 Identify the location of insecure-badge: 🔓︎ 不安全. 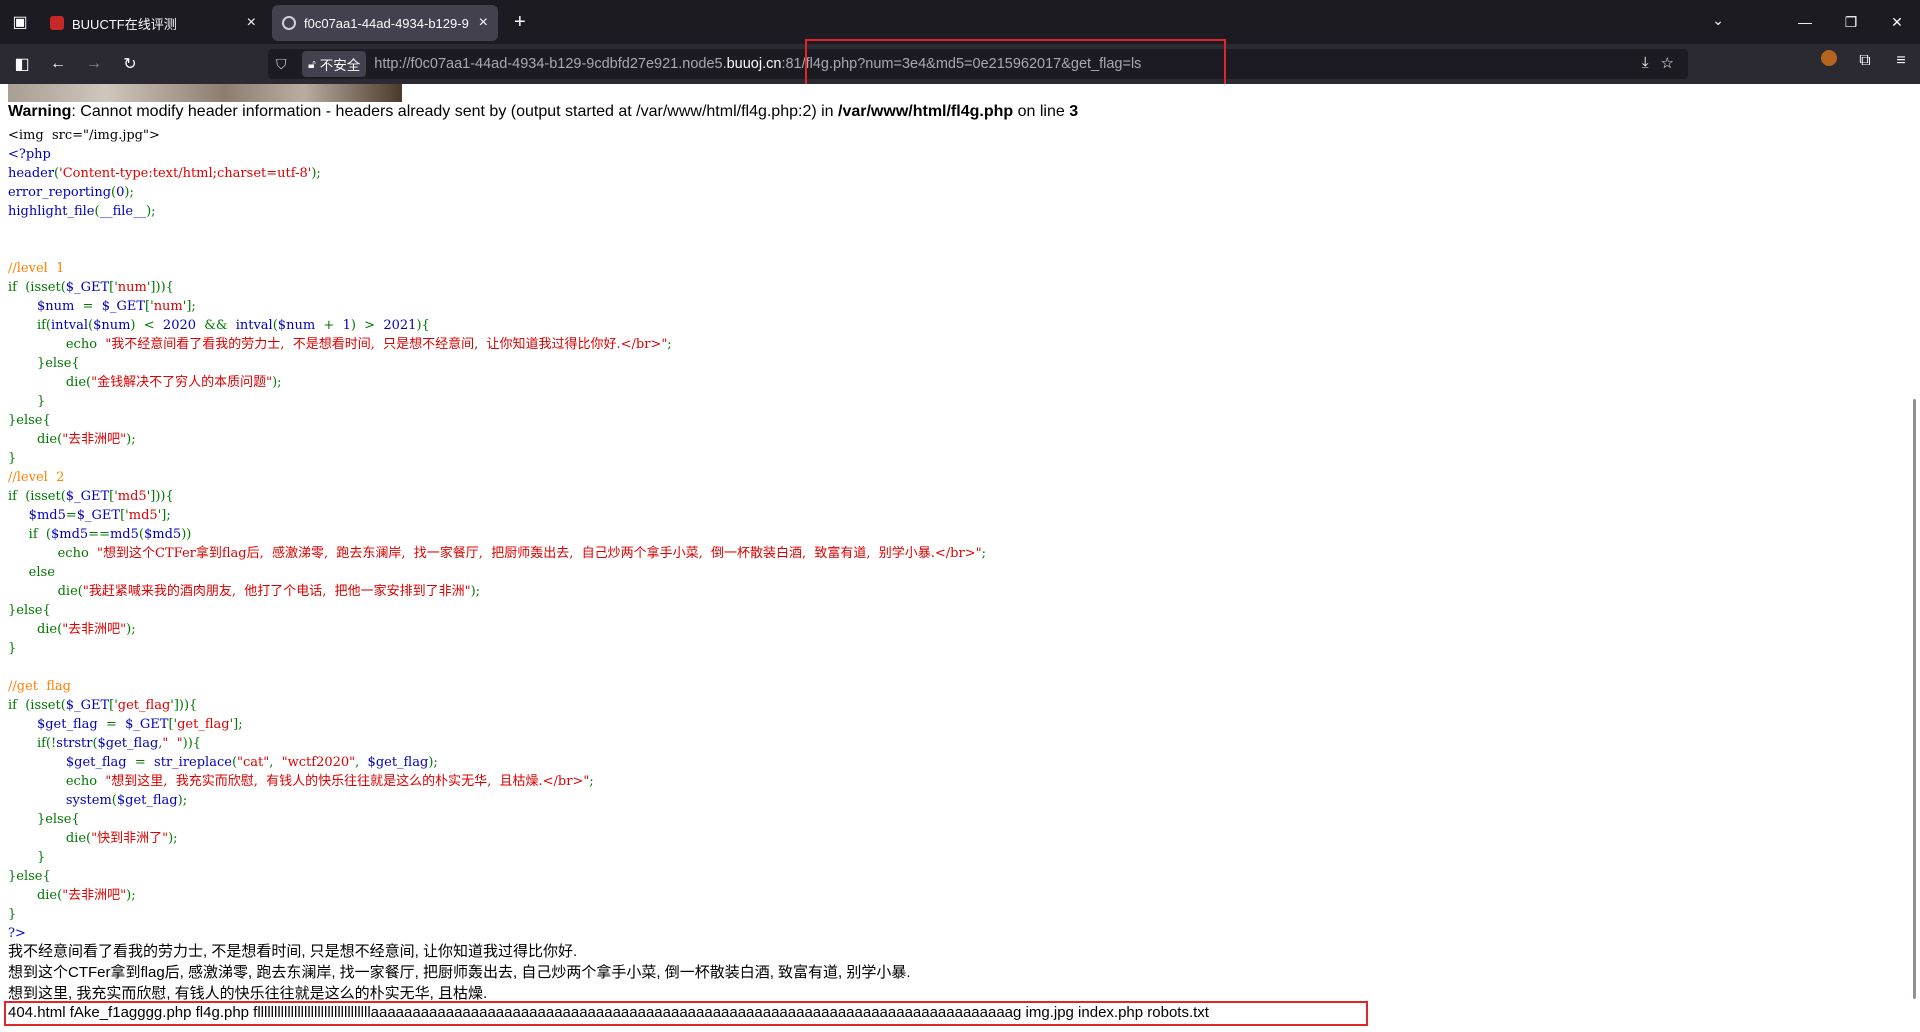
(334, 64).